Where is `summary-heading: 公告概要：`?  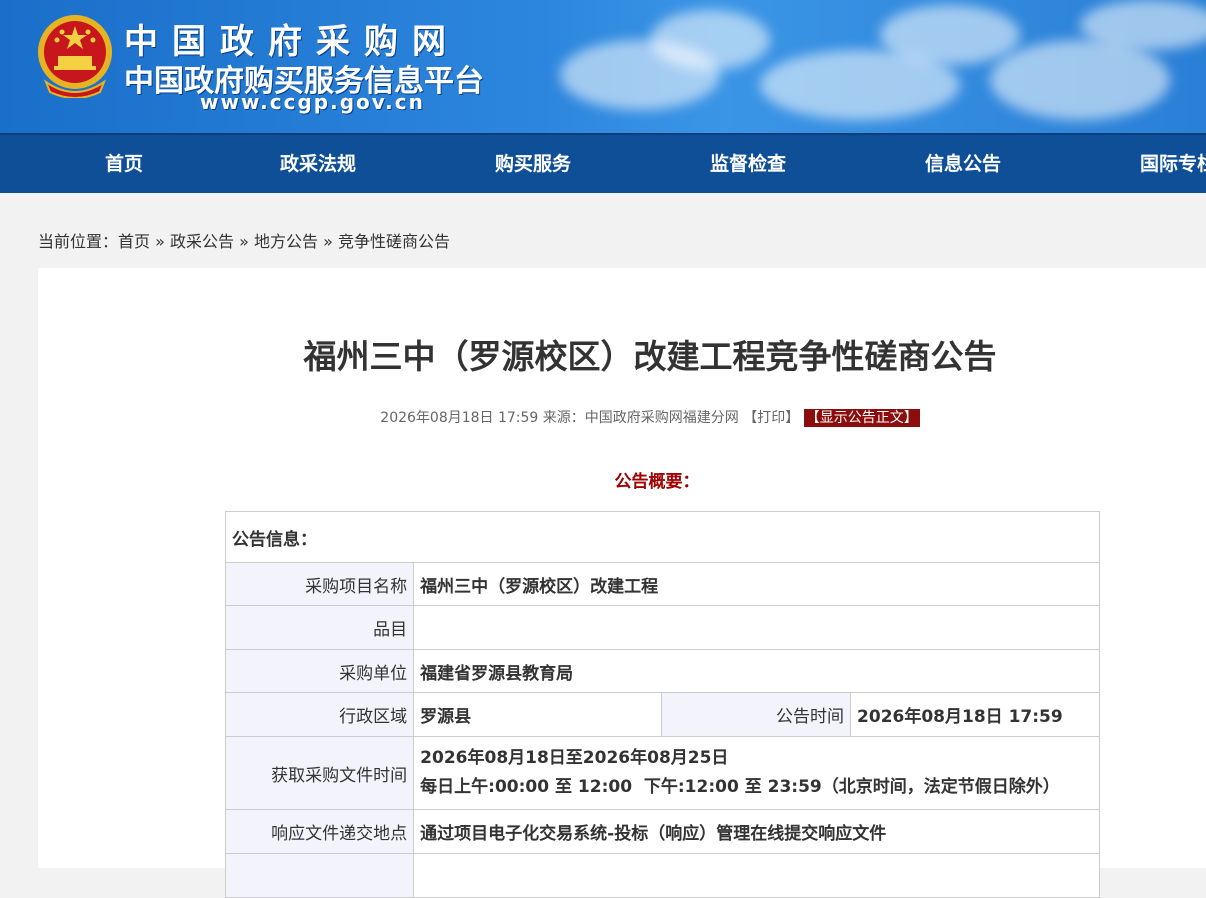 summary-heading: 公告概要： is located at coordinates (657, 482).